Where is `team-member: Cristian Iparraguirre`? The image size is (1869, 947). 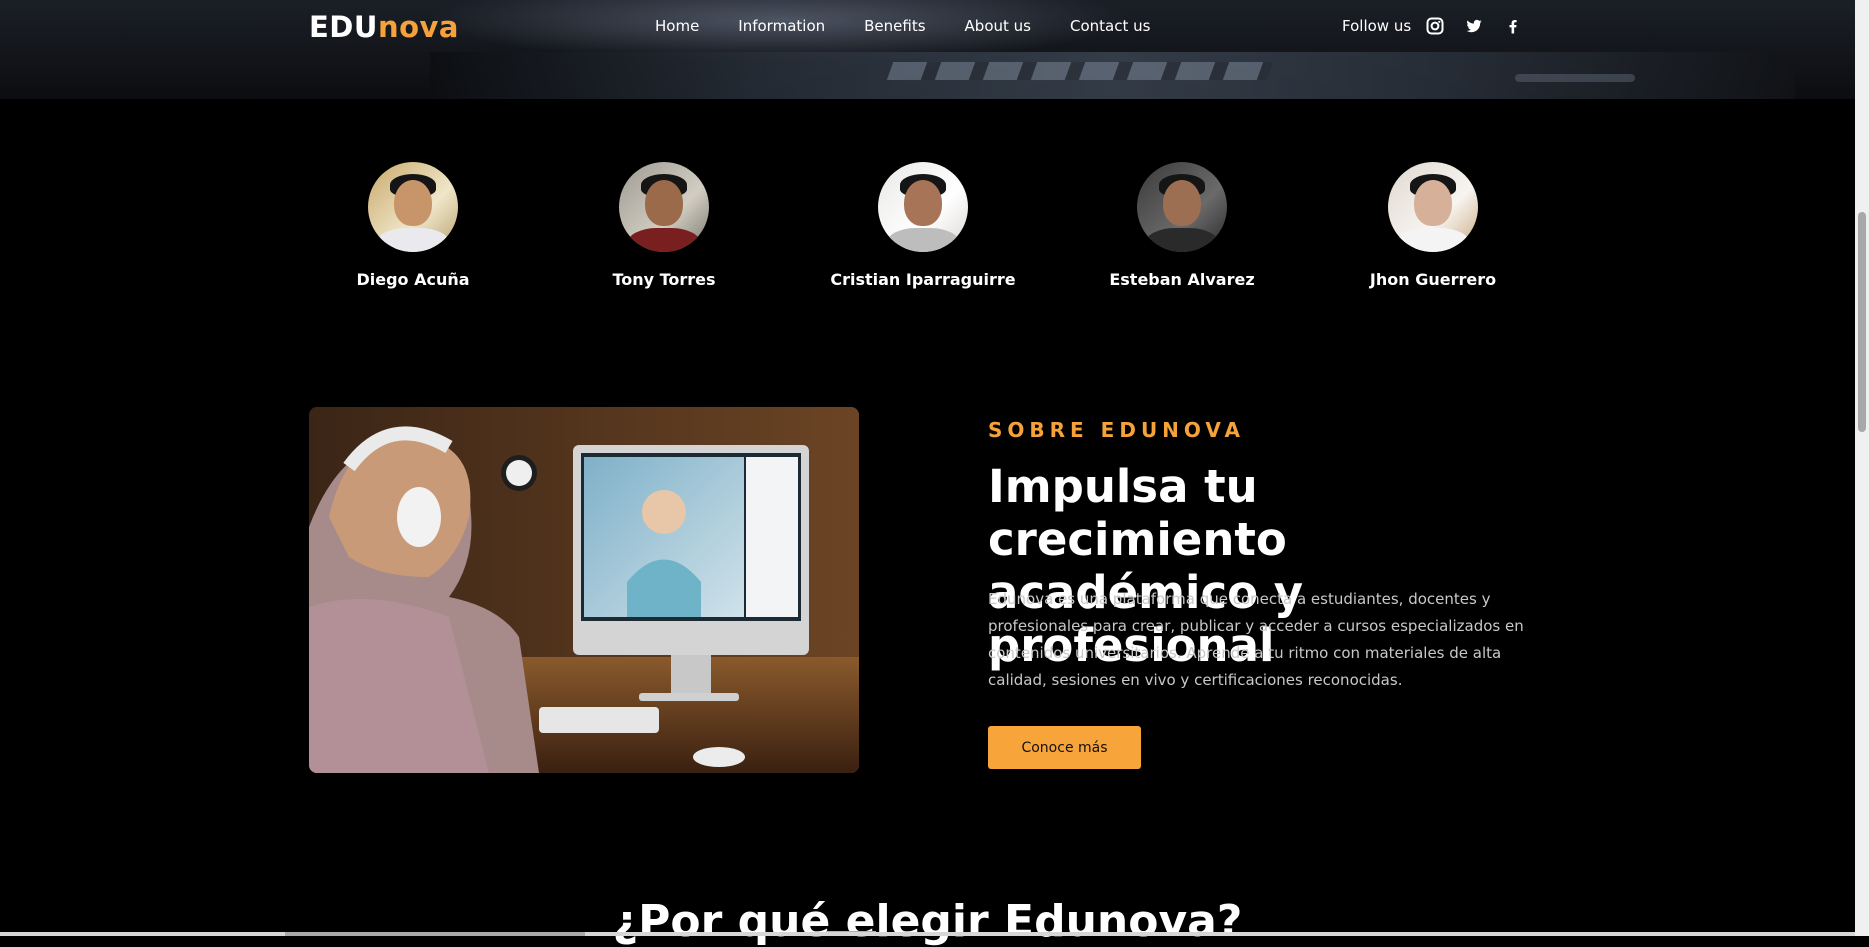 team-member: Cristian Iparraguirre is located at coordinates (923, 225).